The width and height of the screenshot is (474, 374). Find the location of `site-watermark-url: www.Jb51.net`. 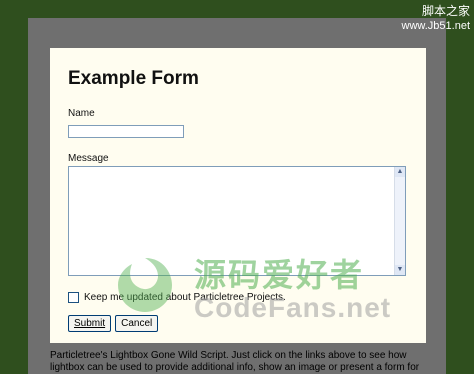

site-watermark-url: www.Jb51.net is located at coordinates (435, 26).